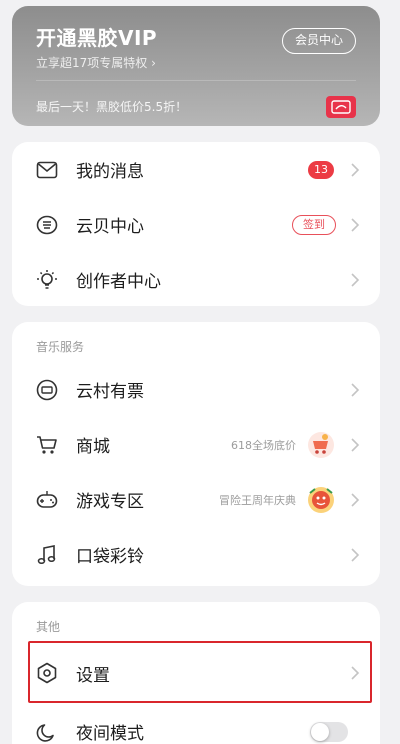 The width and height of the screenshot is (400, 744). Describe the element at coordinates (110, 557) in the screenshot. I see `menu-label: 口袋彩铃` at that location.